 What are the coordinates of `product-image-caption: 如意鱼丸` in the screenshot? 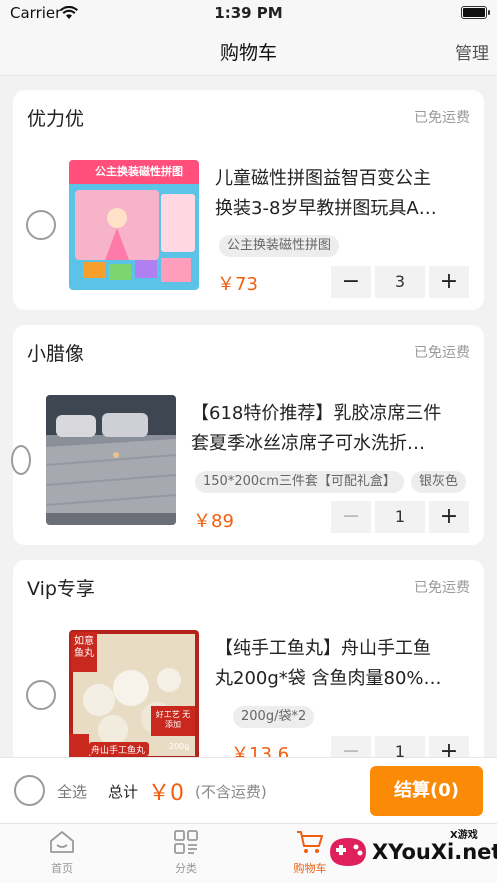 It's located at (84, 647).